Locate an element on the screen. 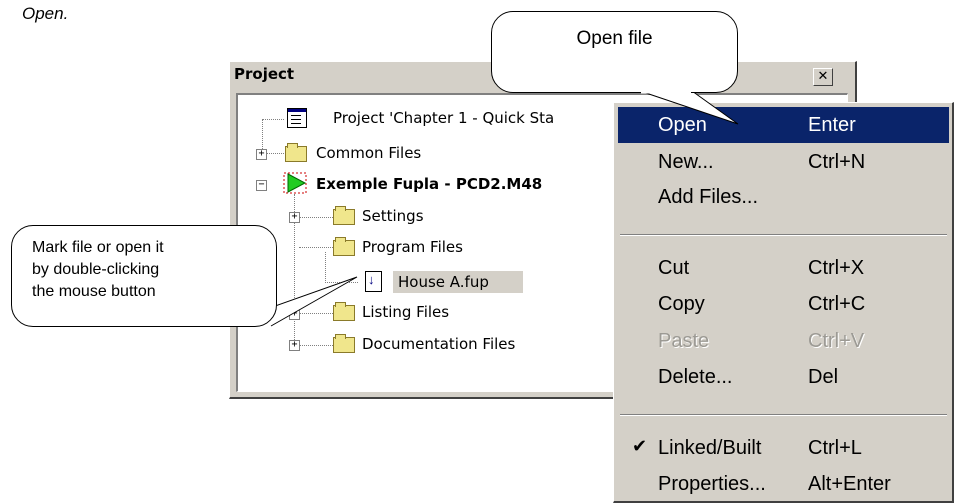 The width and height of the screenshot is (967, 503). menu-item-cut: Cut Ctrl+X is located at coordinates (783, 268).